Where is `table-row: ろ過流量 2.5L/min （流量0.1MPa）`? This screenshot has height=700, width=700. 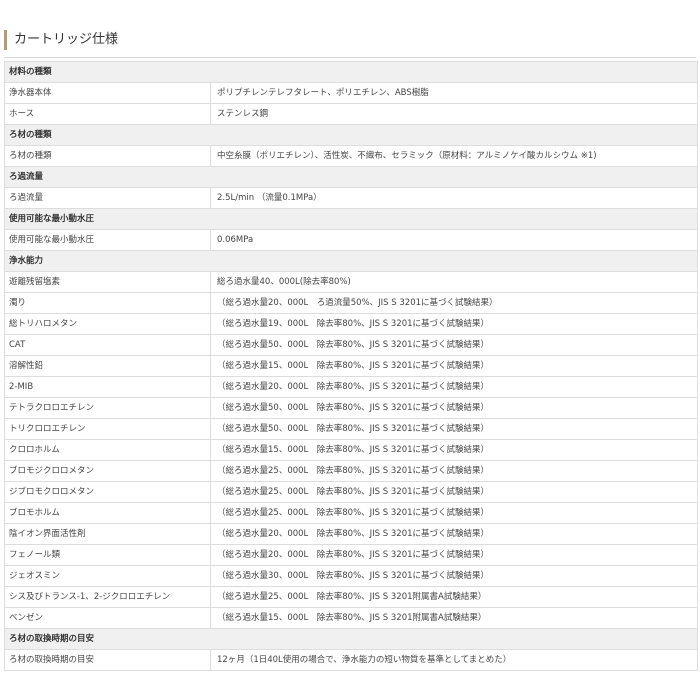 table-row: ろ過流量 2.5L/min （流量0.1MPa） is located at coordinates (351, 198).